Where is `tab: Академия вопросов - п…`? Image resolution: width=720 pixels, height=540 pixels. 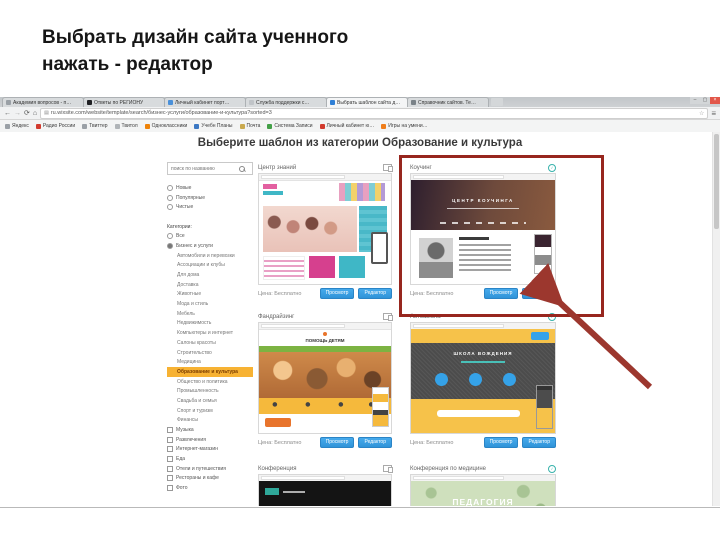 tab: Академия вопросов - п… is located at coordinates (43, 102).